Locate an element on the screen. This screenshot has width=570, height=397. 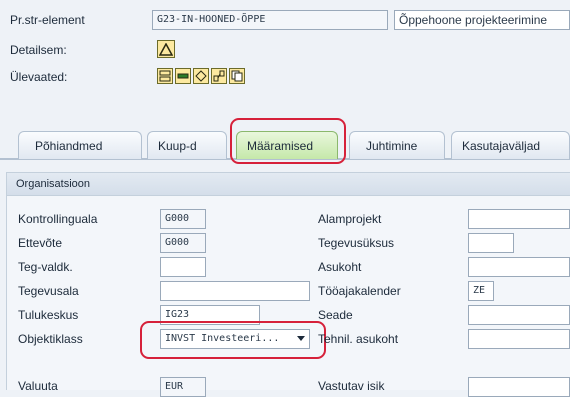
object-class-label: Objektiklass is located at coordinates (50, 339).